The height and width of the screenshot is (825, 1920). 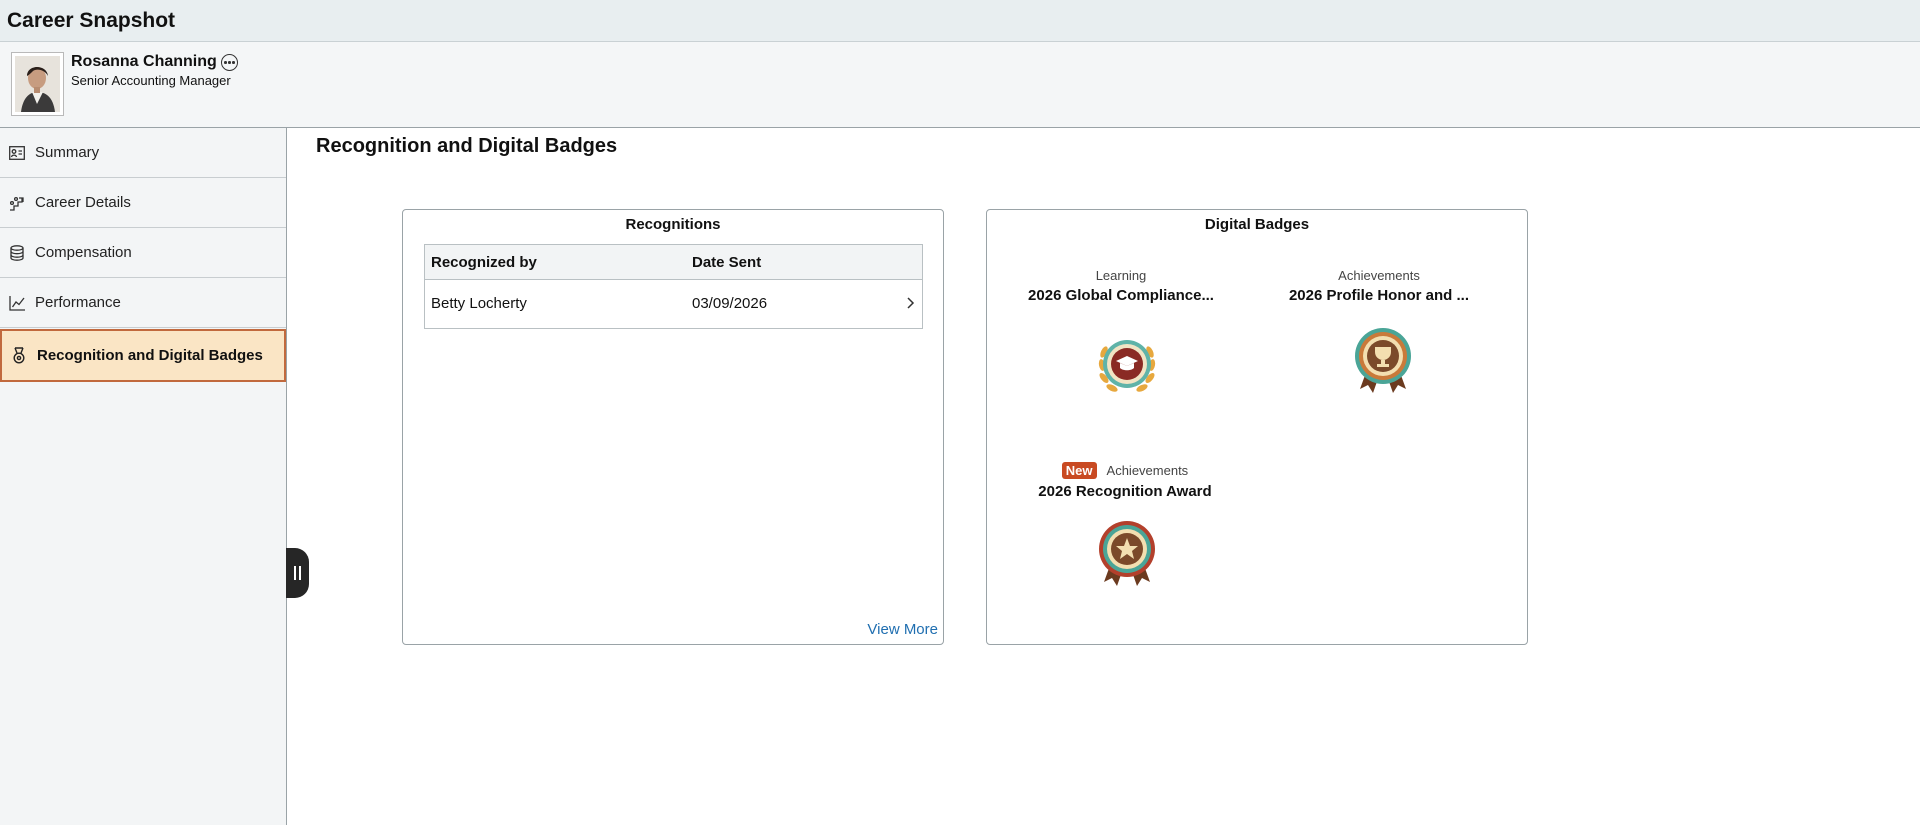 What do you see at coordinates (37, 84) in the screenshot?
I see `avatar` at bounding box center [37, 84].